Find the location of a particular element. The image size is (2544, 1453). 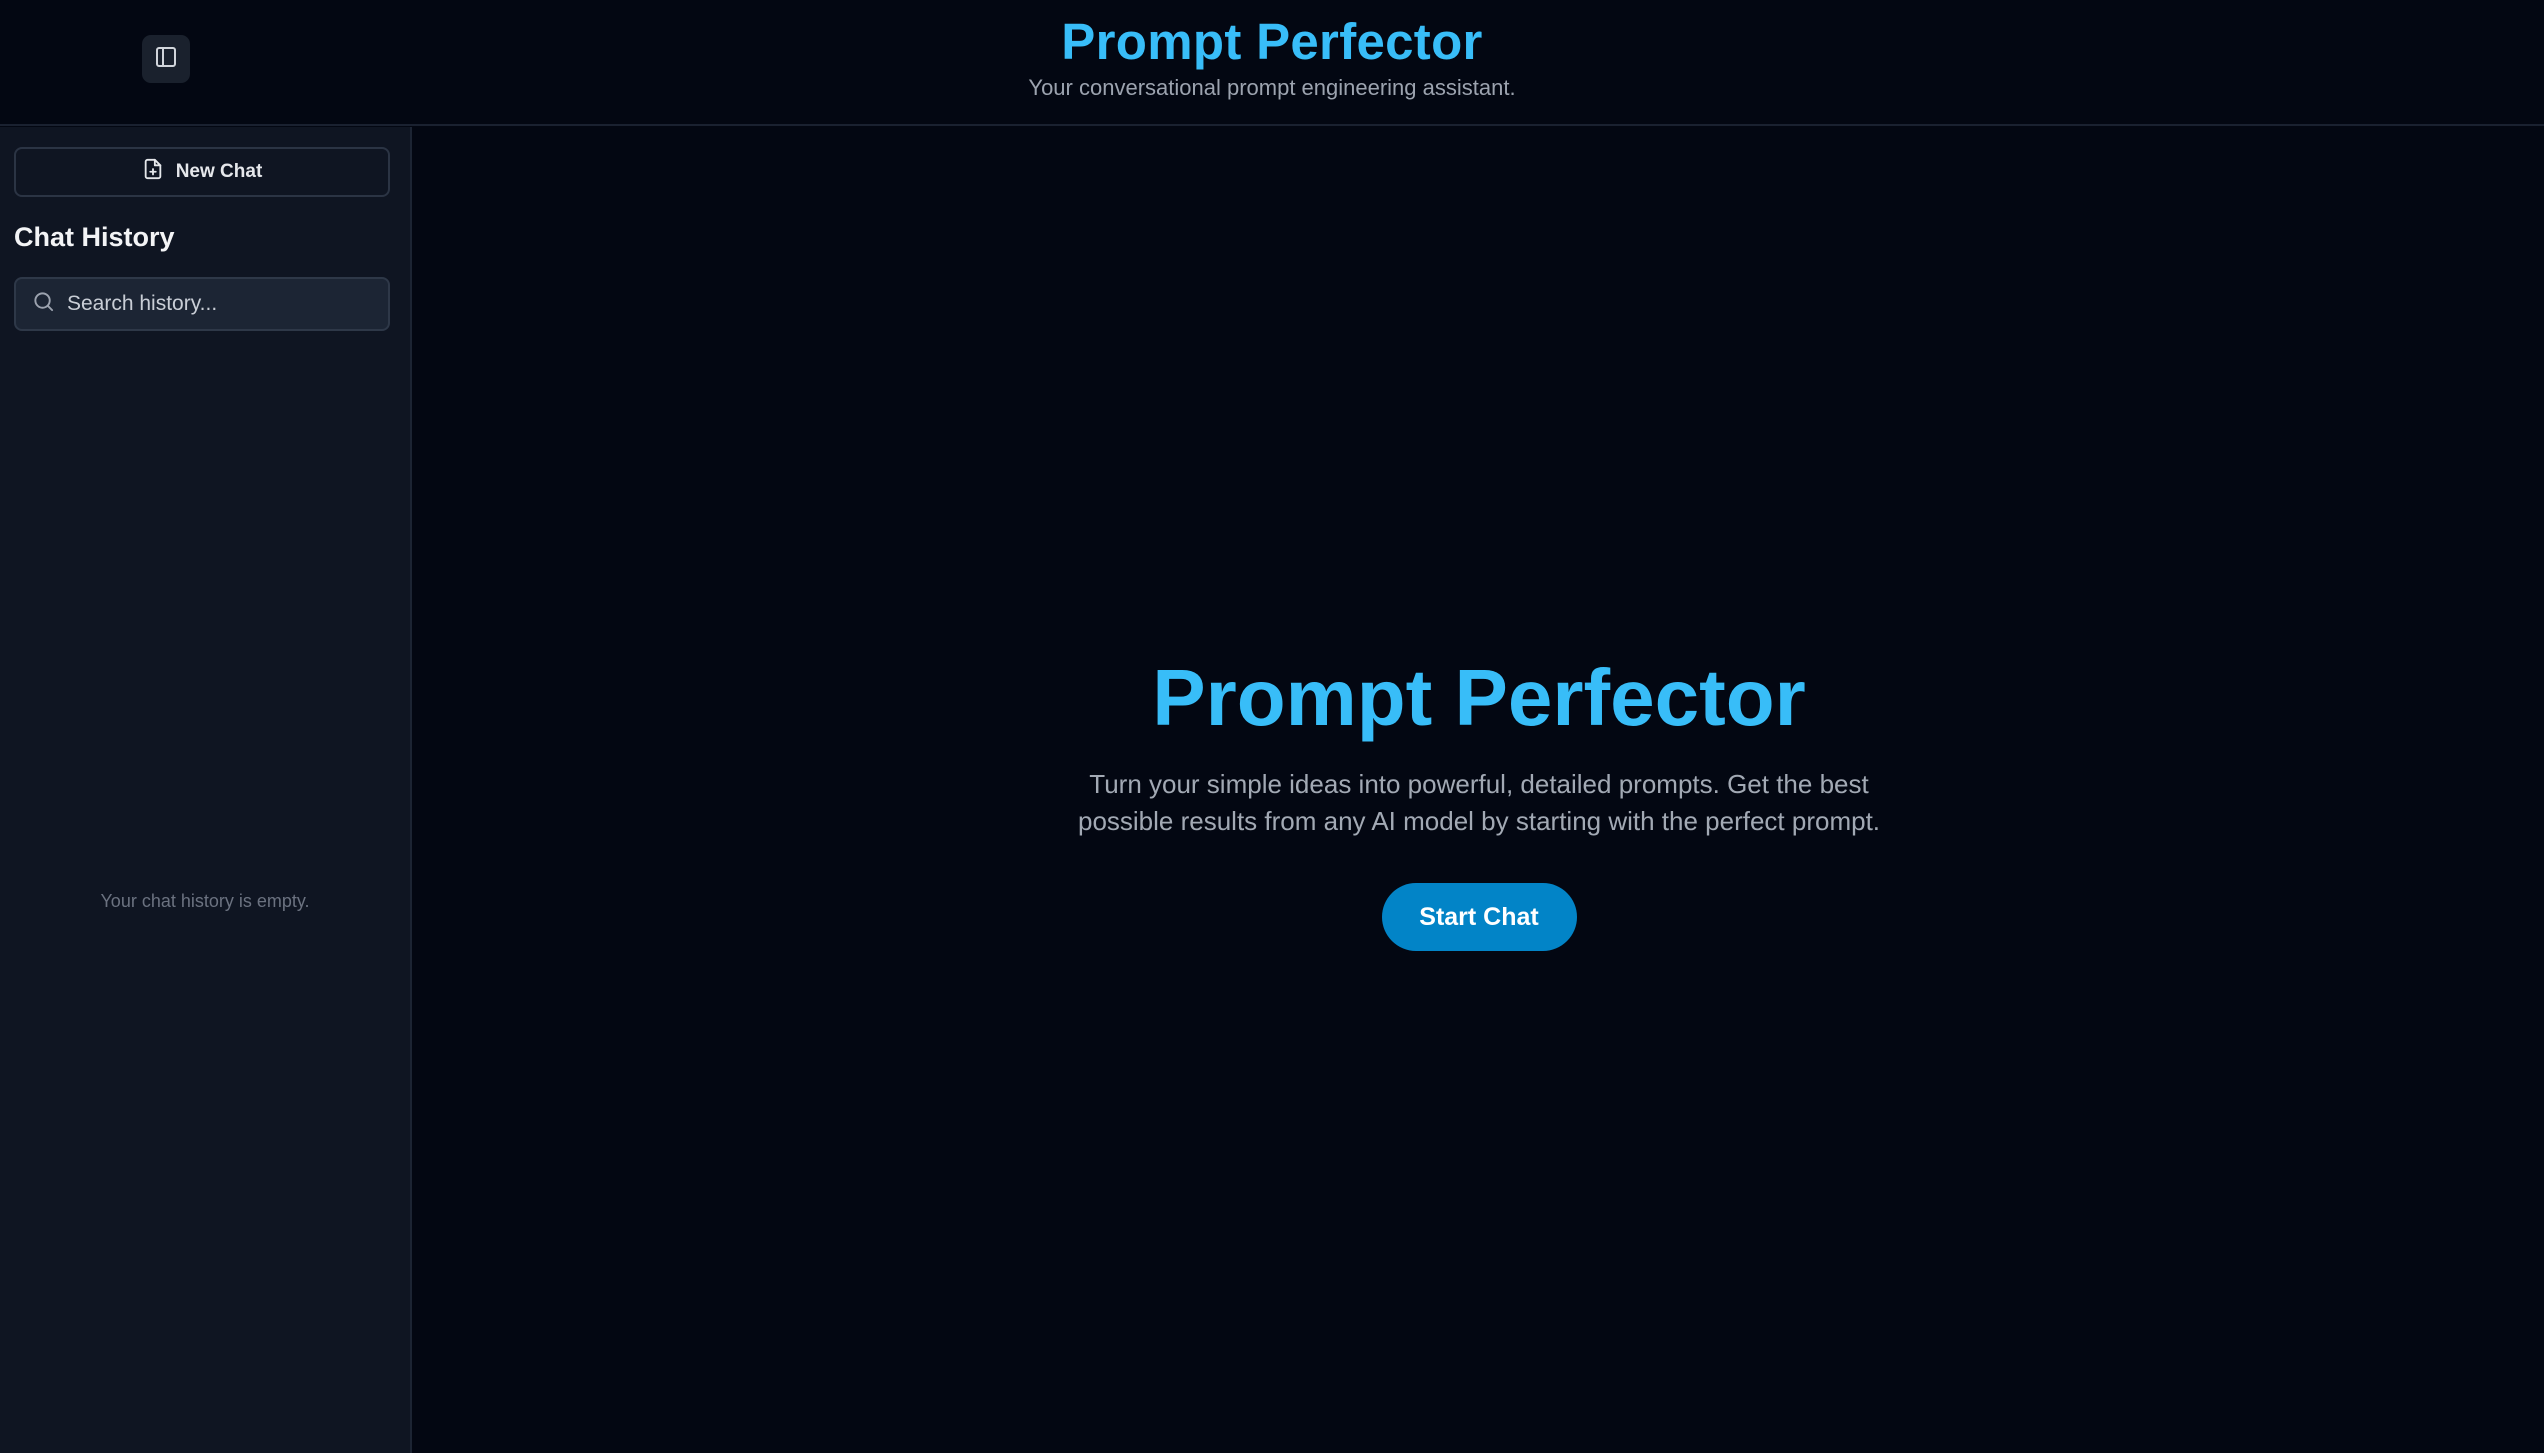

hero-title: Prompt Perfector is located at coordinates (1479, 697).